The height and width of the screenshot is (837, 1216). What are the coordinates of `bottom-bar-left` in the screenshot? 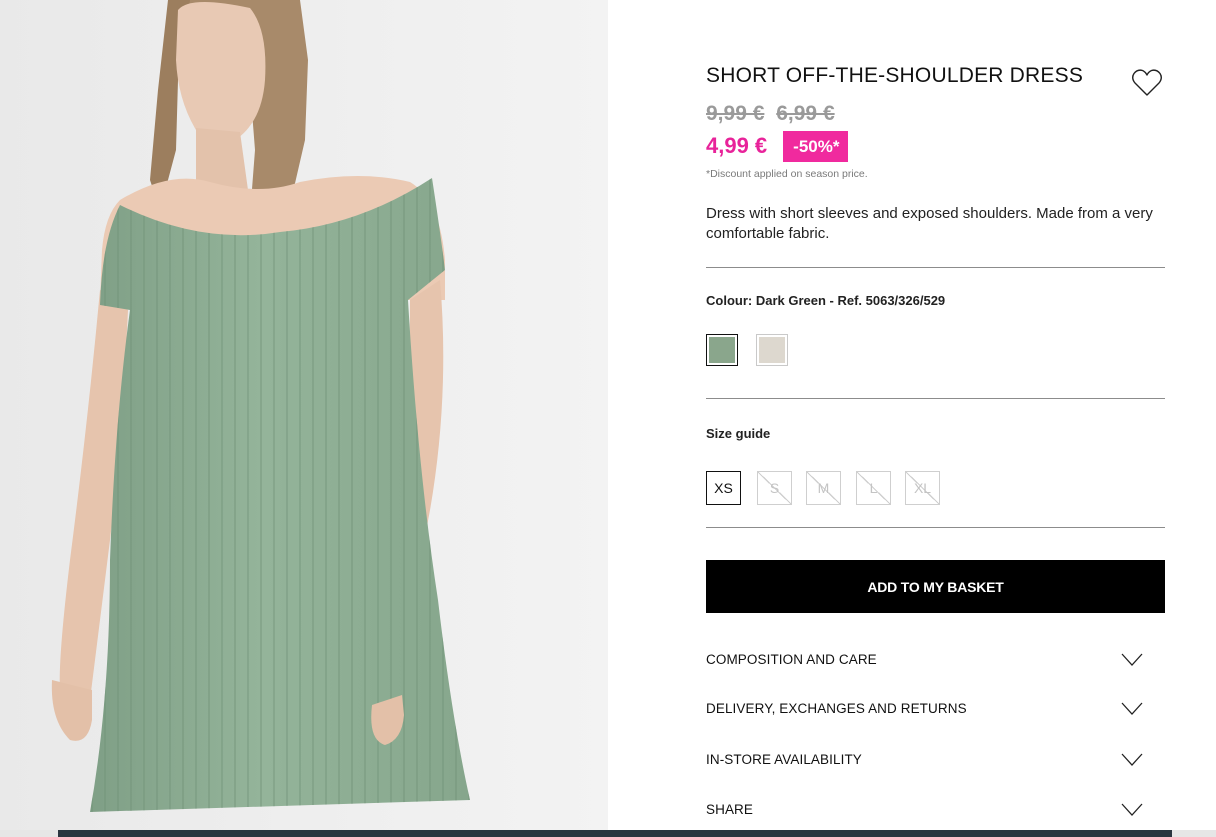 It's located at (29, 833).